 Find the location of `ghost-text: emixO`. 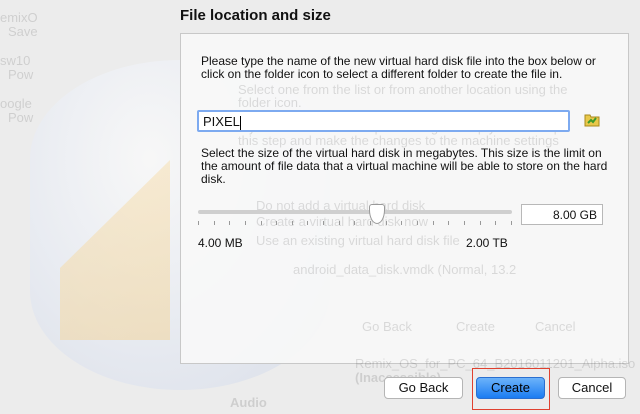

ghost-text: emixO is located at coordinates (19, 17).